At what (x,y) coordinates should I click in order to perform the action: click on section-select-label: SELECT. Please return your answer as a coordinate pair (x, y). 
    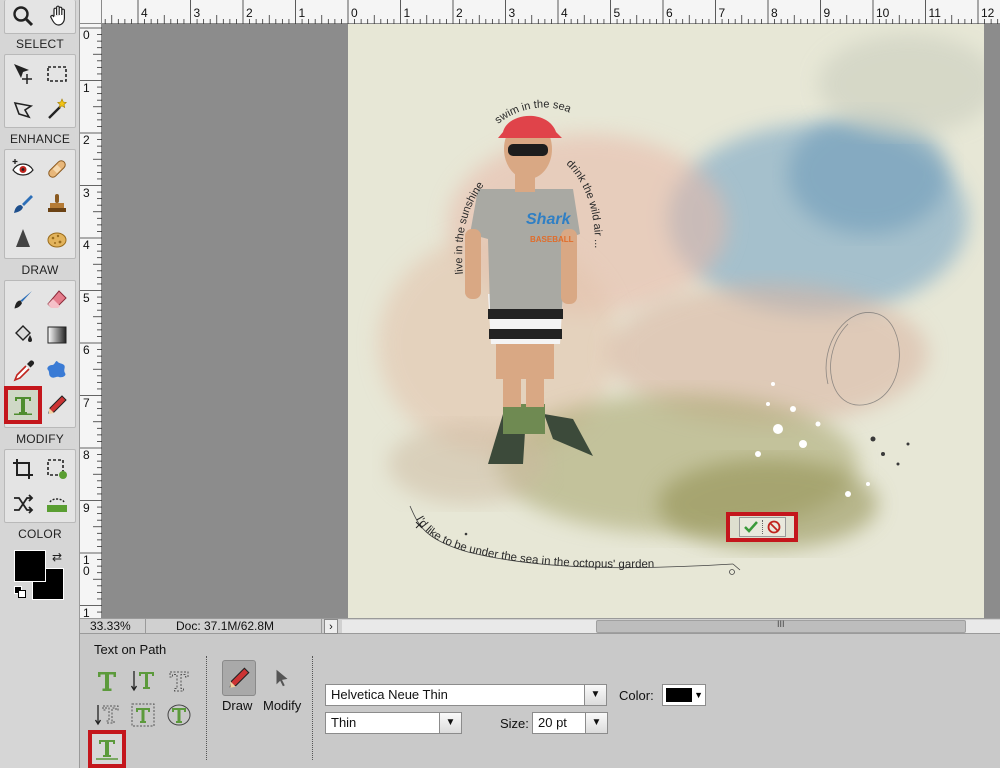
    Looking at the image, I should click on (40, 44).